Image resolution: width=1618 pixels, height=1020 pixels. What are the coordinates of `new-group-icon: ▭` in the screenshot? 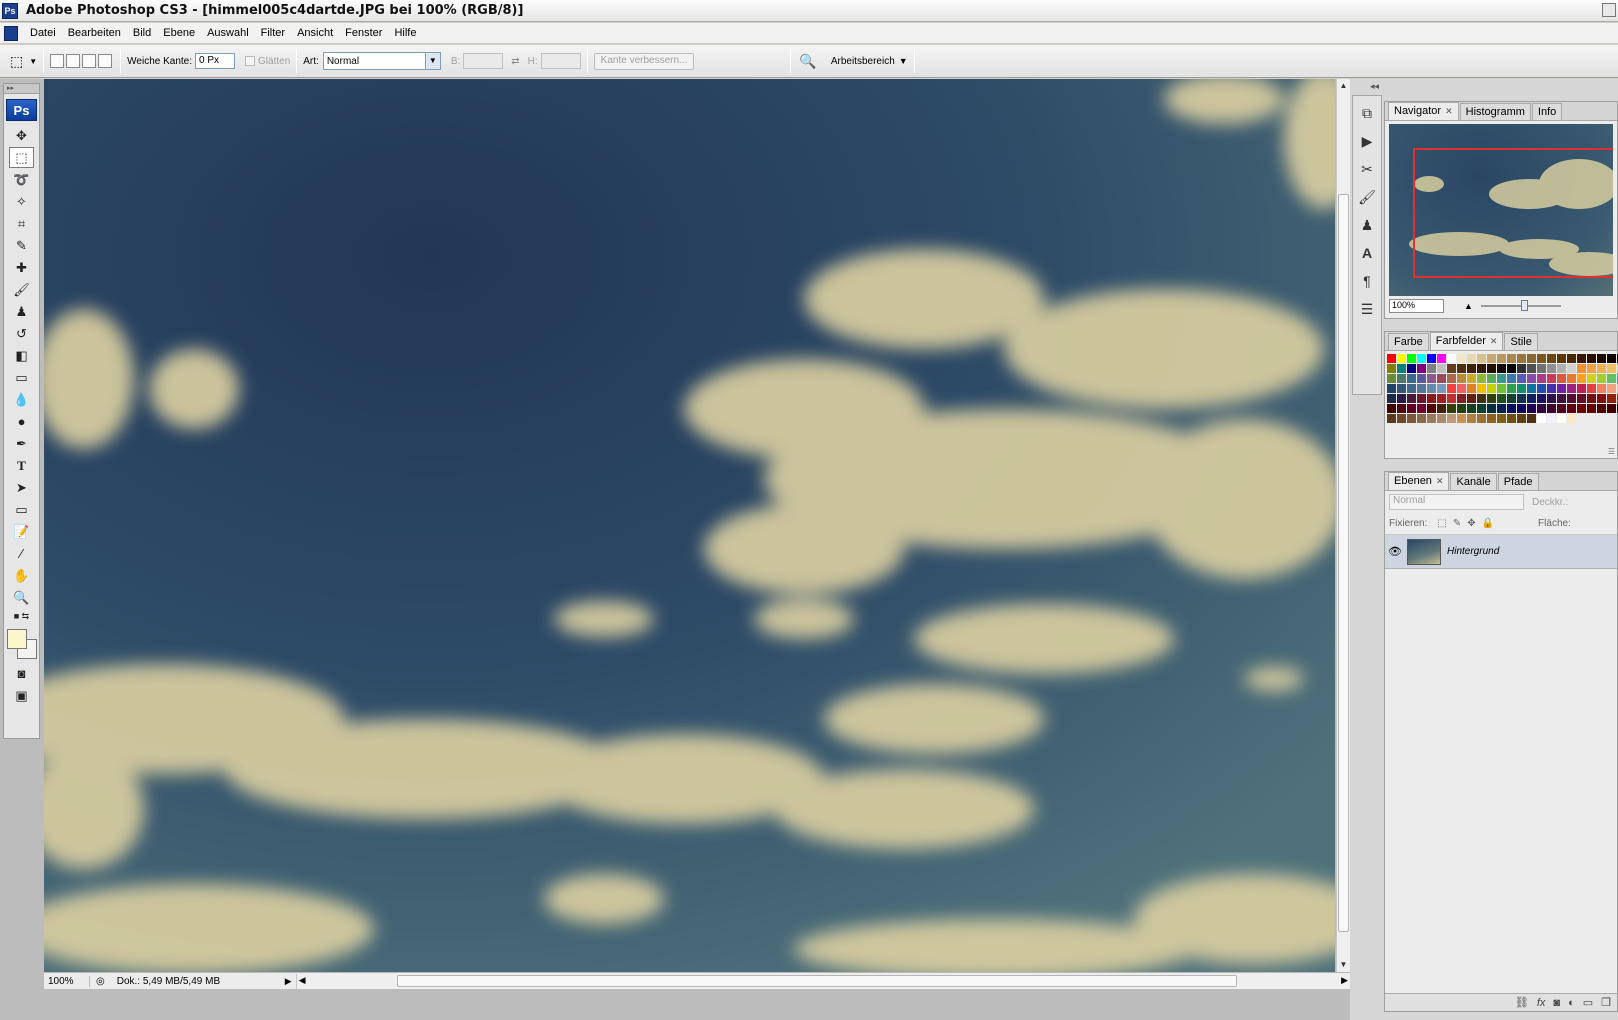 It's located at (1588, 1002).